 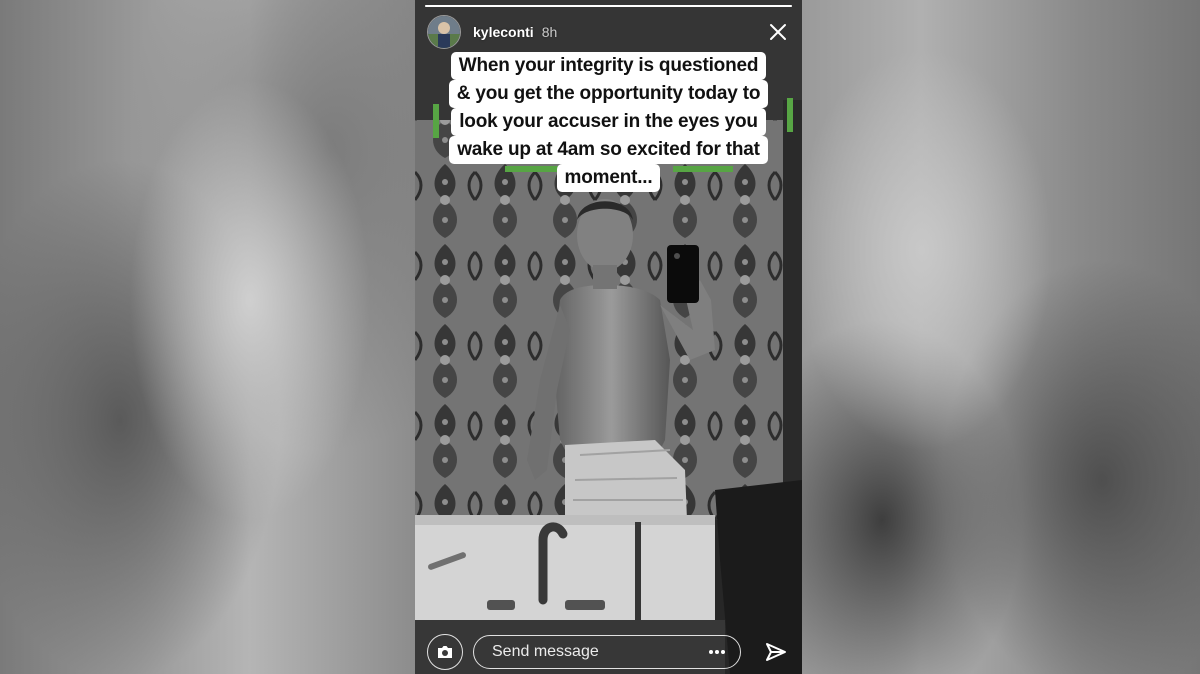 I want to click on caption-line: wake up at 4am so excited for that, so click(x=608, y=150).